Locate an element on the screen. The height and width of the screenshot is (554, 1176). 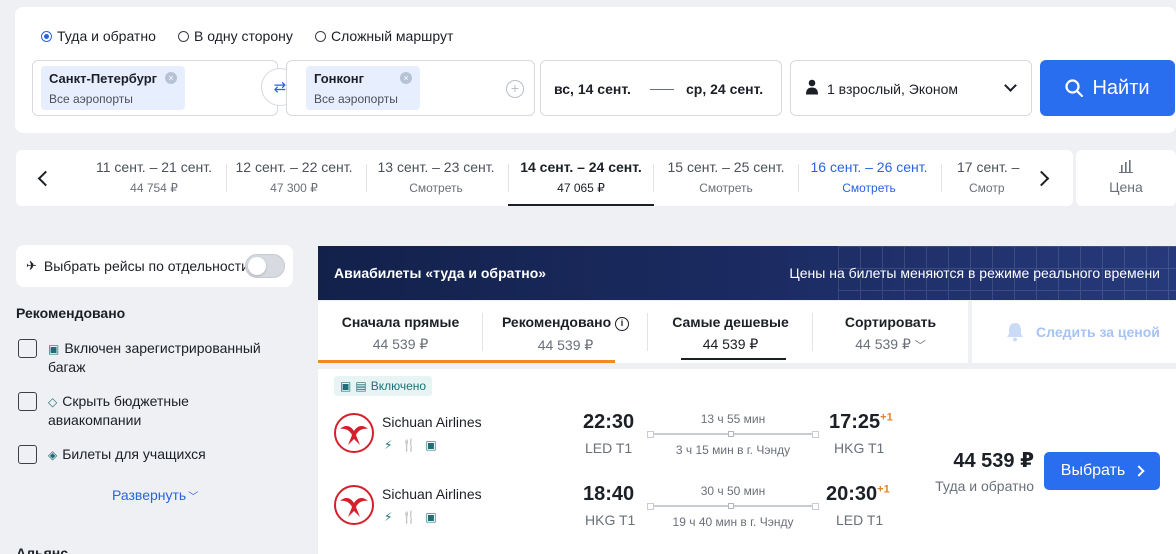
radio-multicity is located at coordinates (320, 36).